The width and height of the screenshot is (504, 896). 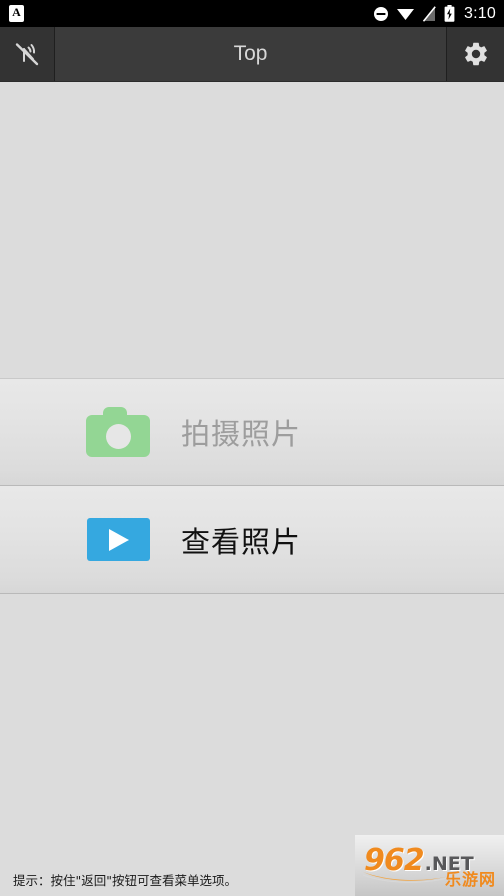 I want to click on settings-gear-icon, so click(x=476, y=54).